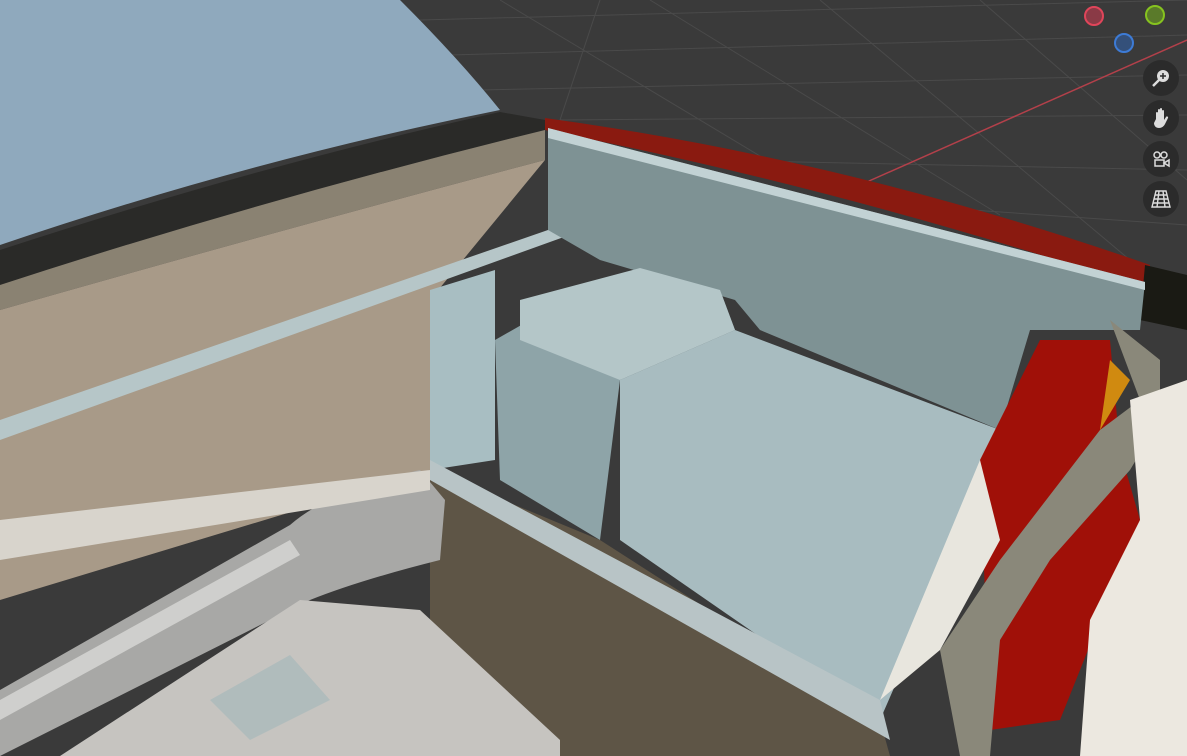 The height and width of the screenshot is (756, 1187). Describe the element at coordinates (1155, 15) in the screenshot. I see `gizmo-y-negative` at that location.